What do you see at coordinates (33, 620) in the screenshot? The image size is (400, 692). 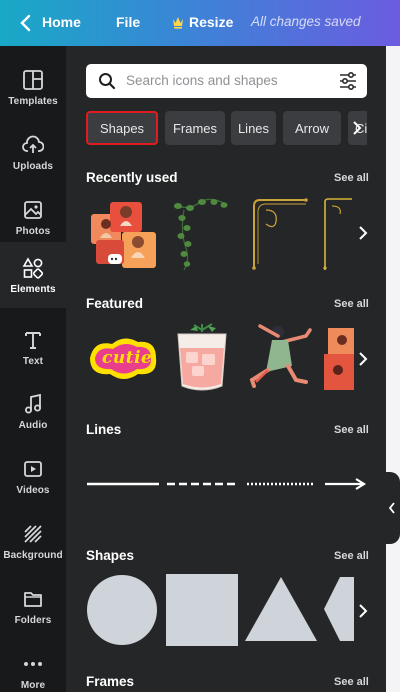 I see `rail-label: Folders` at bounding box center [33, 620].